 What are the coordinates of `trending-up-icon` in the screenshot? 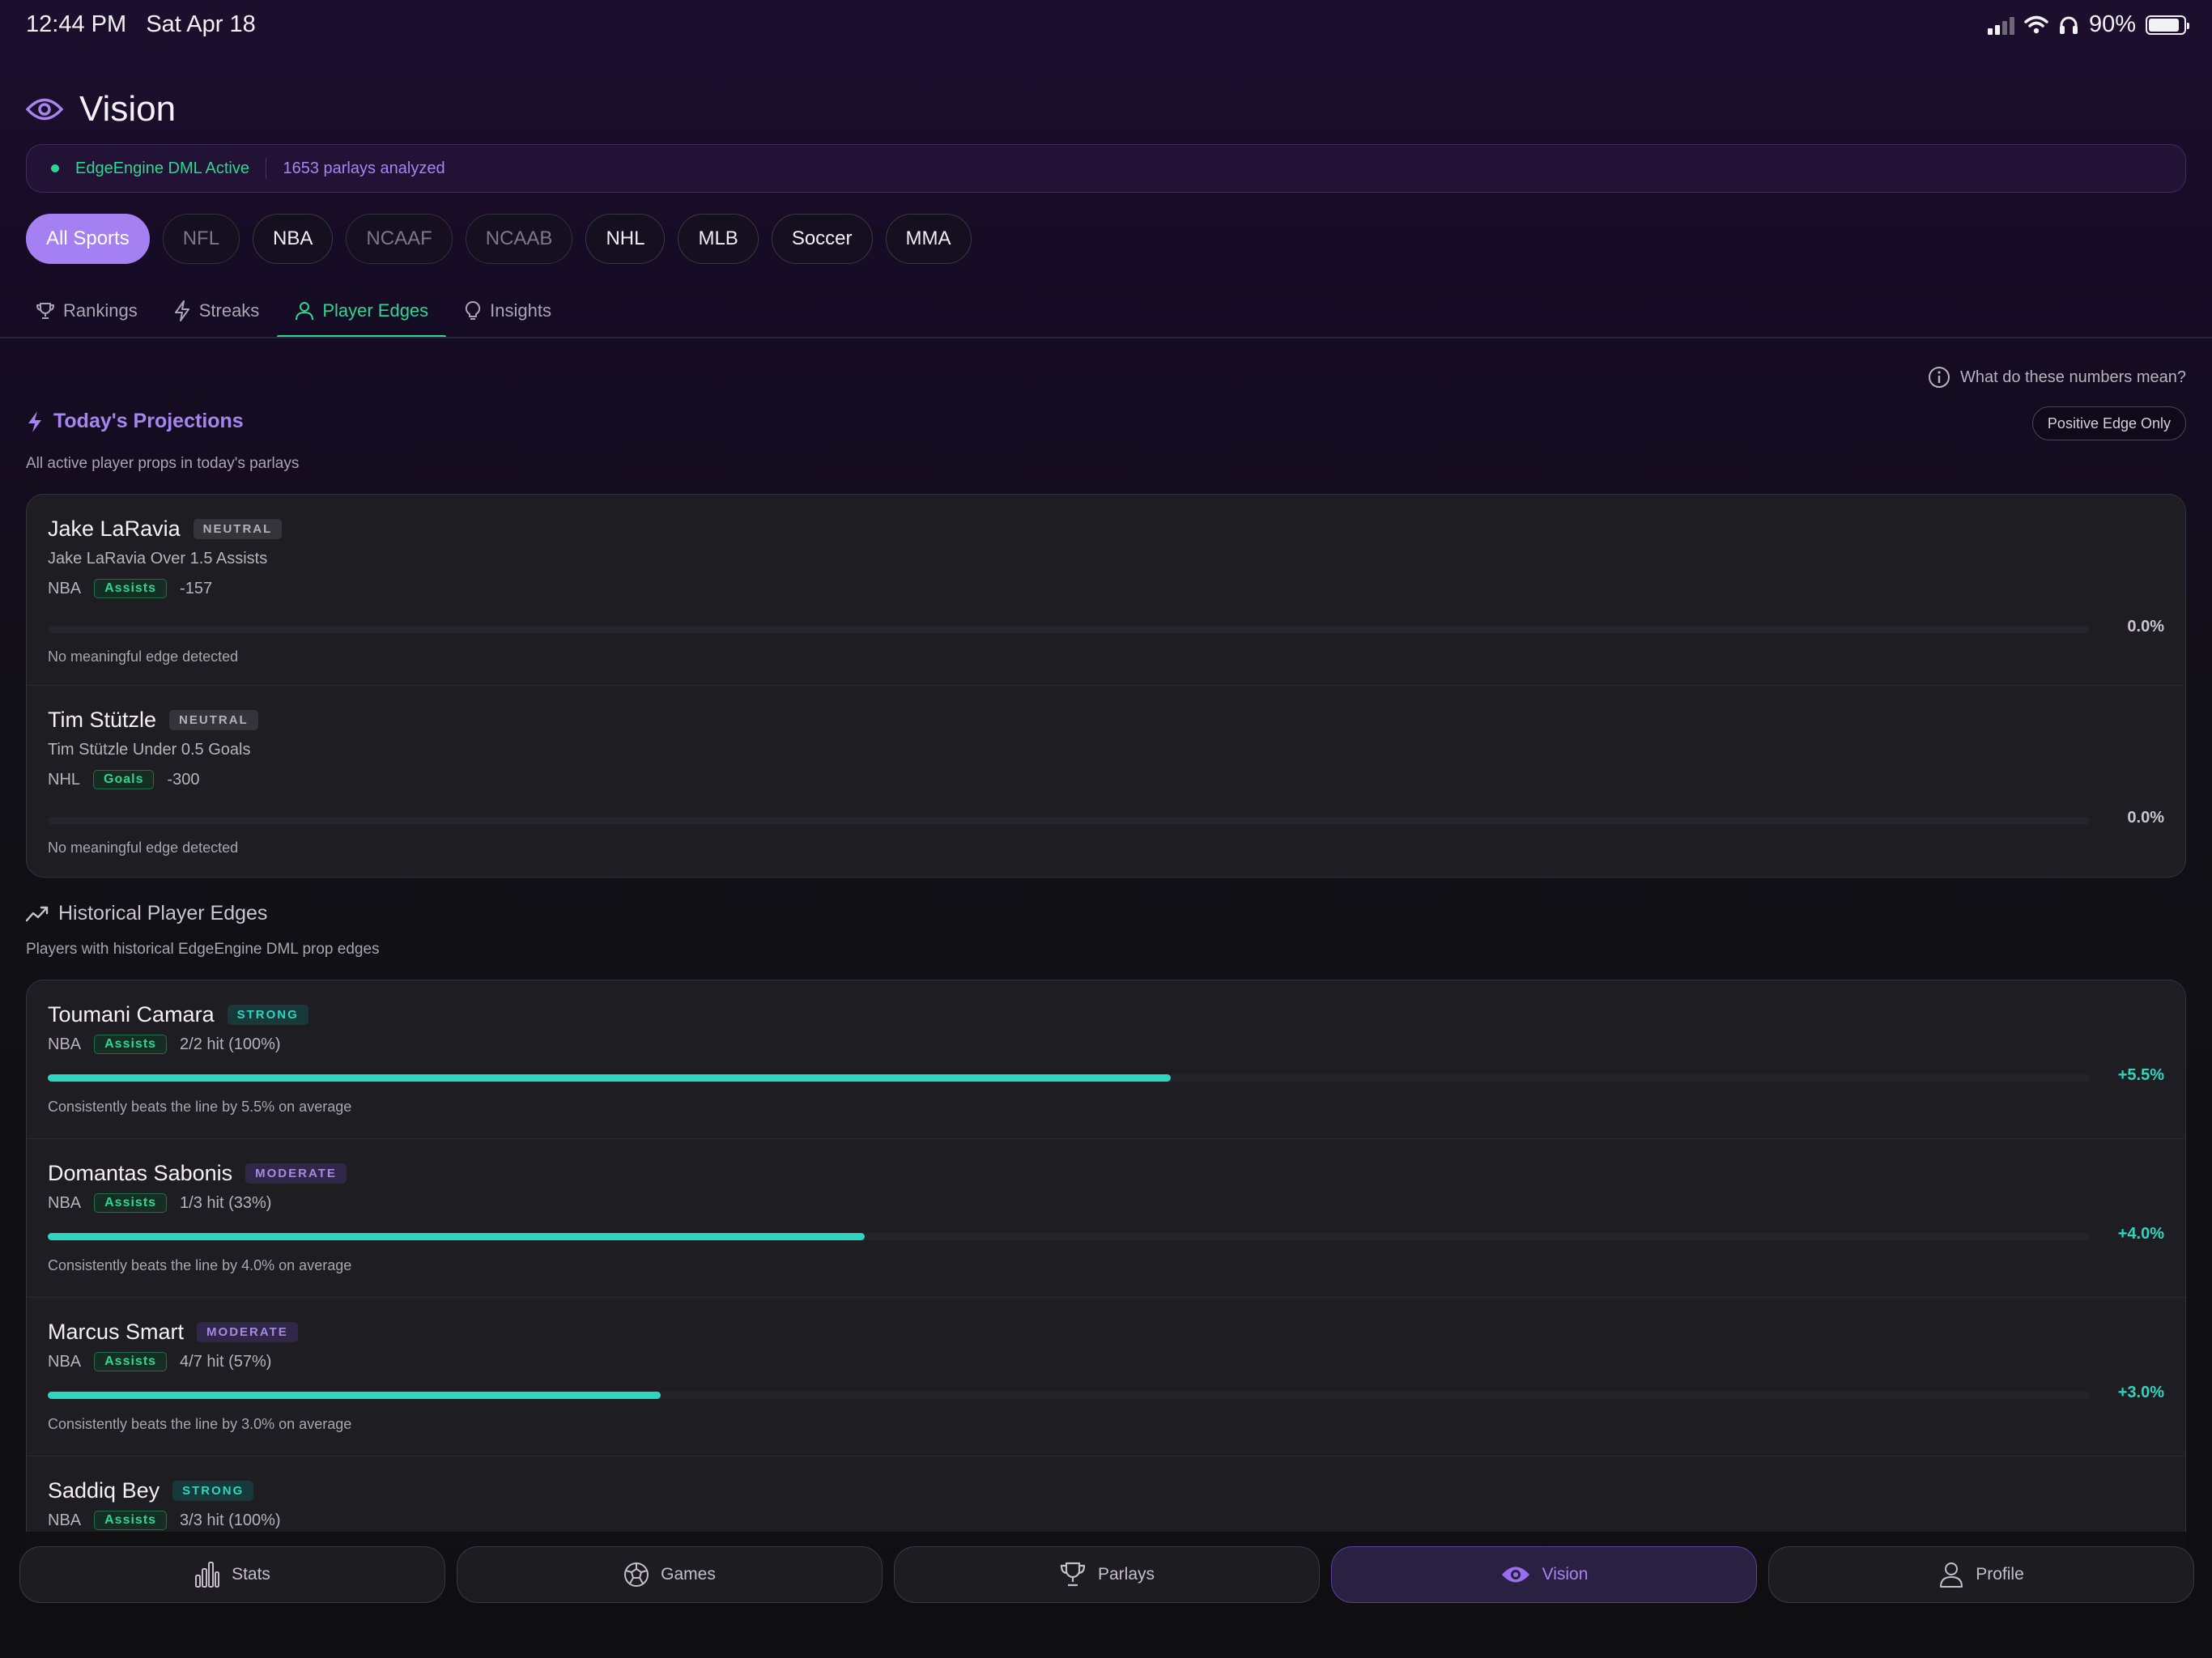 It's located at (38, 913).